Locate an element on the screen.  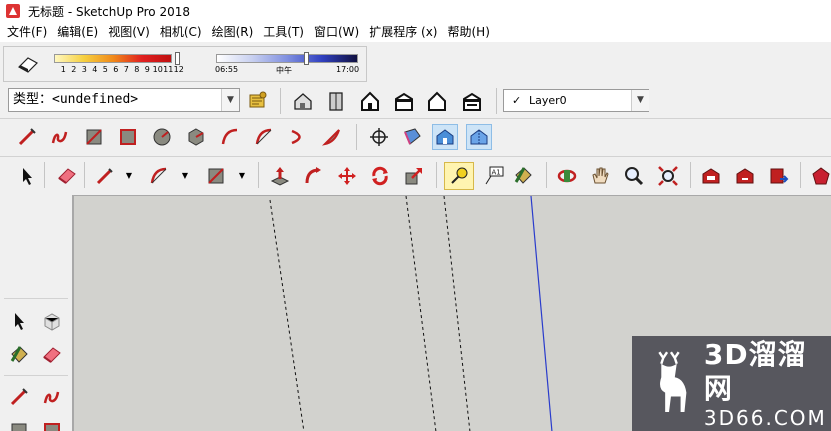
xray-icon is located at coordinates (445, 137).